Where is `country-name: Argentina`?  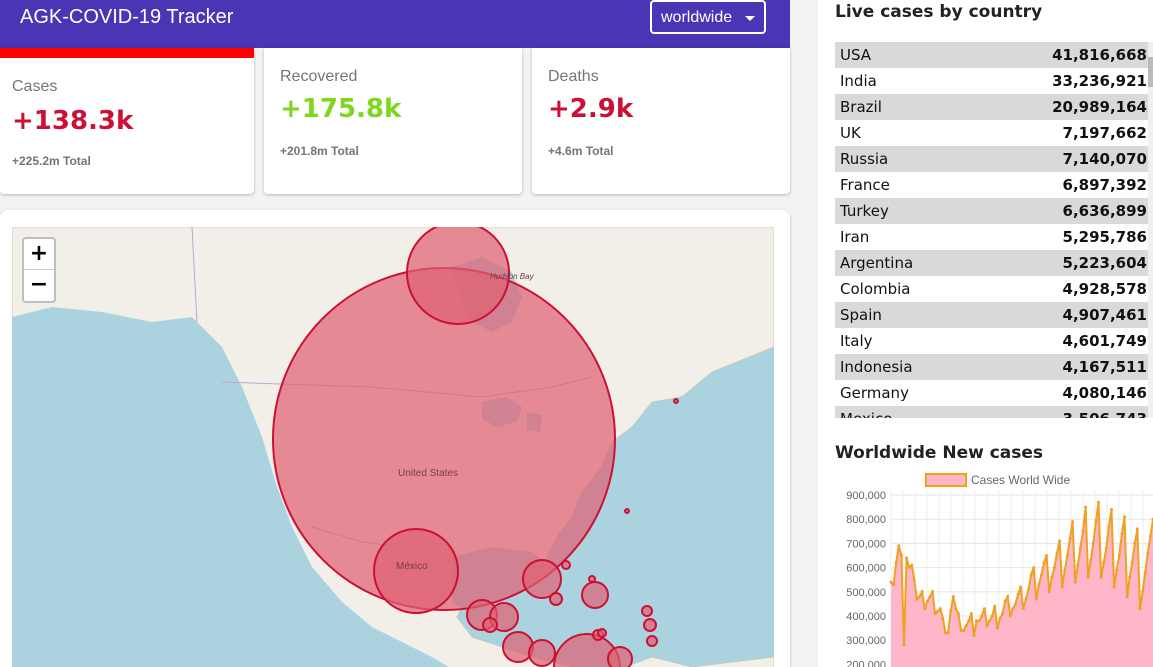 country-name: Argentina is located at coordinates (877, 263).